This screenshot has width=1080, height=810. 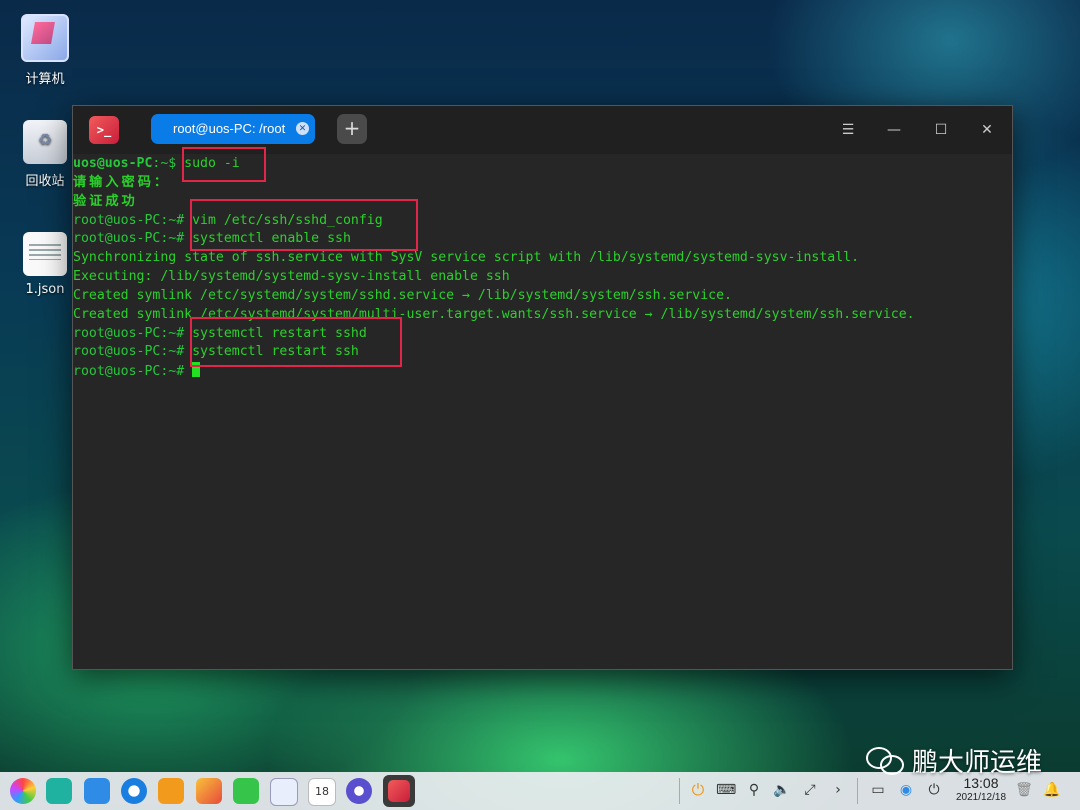 What do you see at coordinates (838, 790) in the screenshot?
I see `chevron-right-icon: ›` at bounding box center [838, 790].